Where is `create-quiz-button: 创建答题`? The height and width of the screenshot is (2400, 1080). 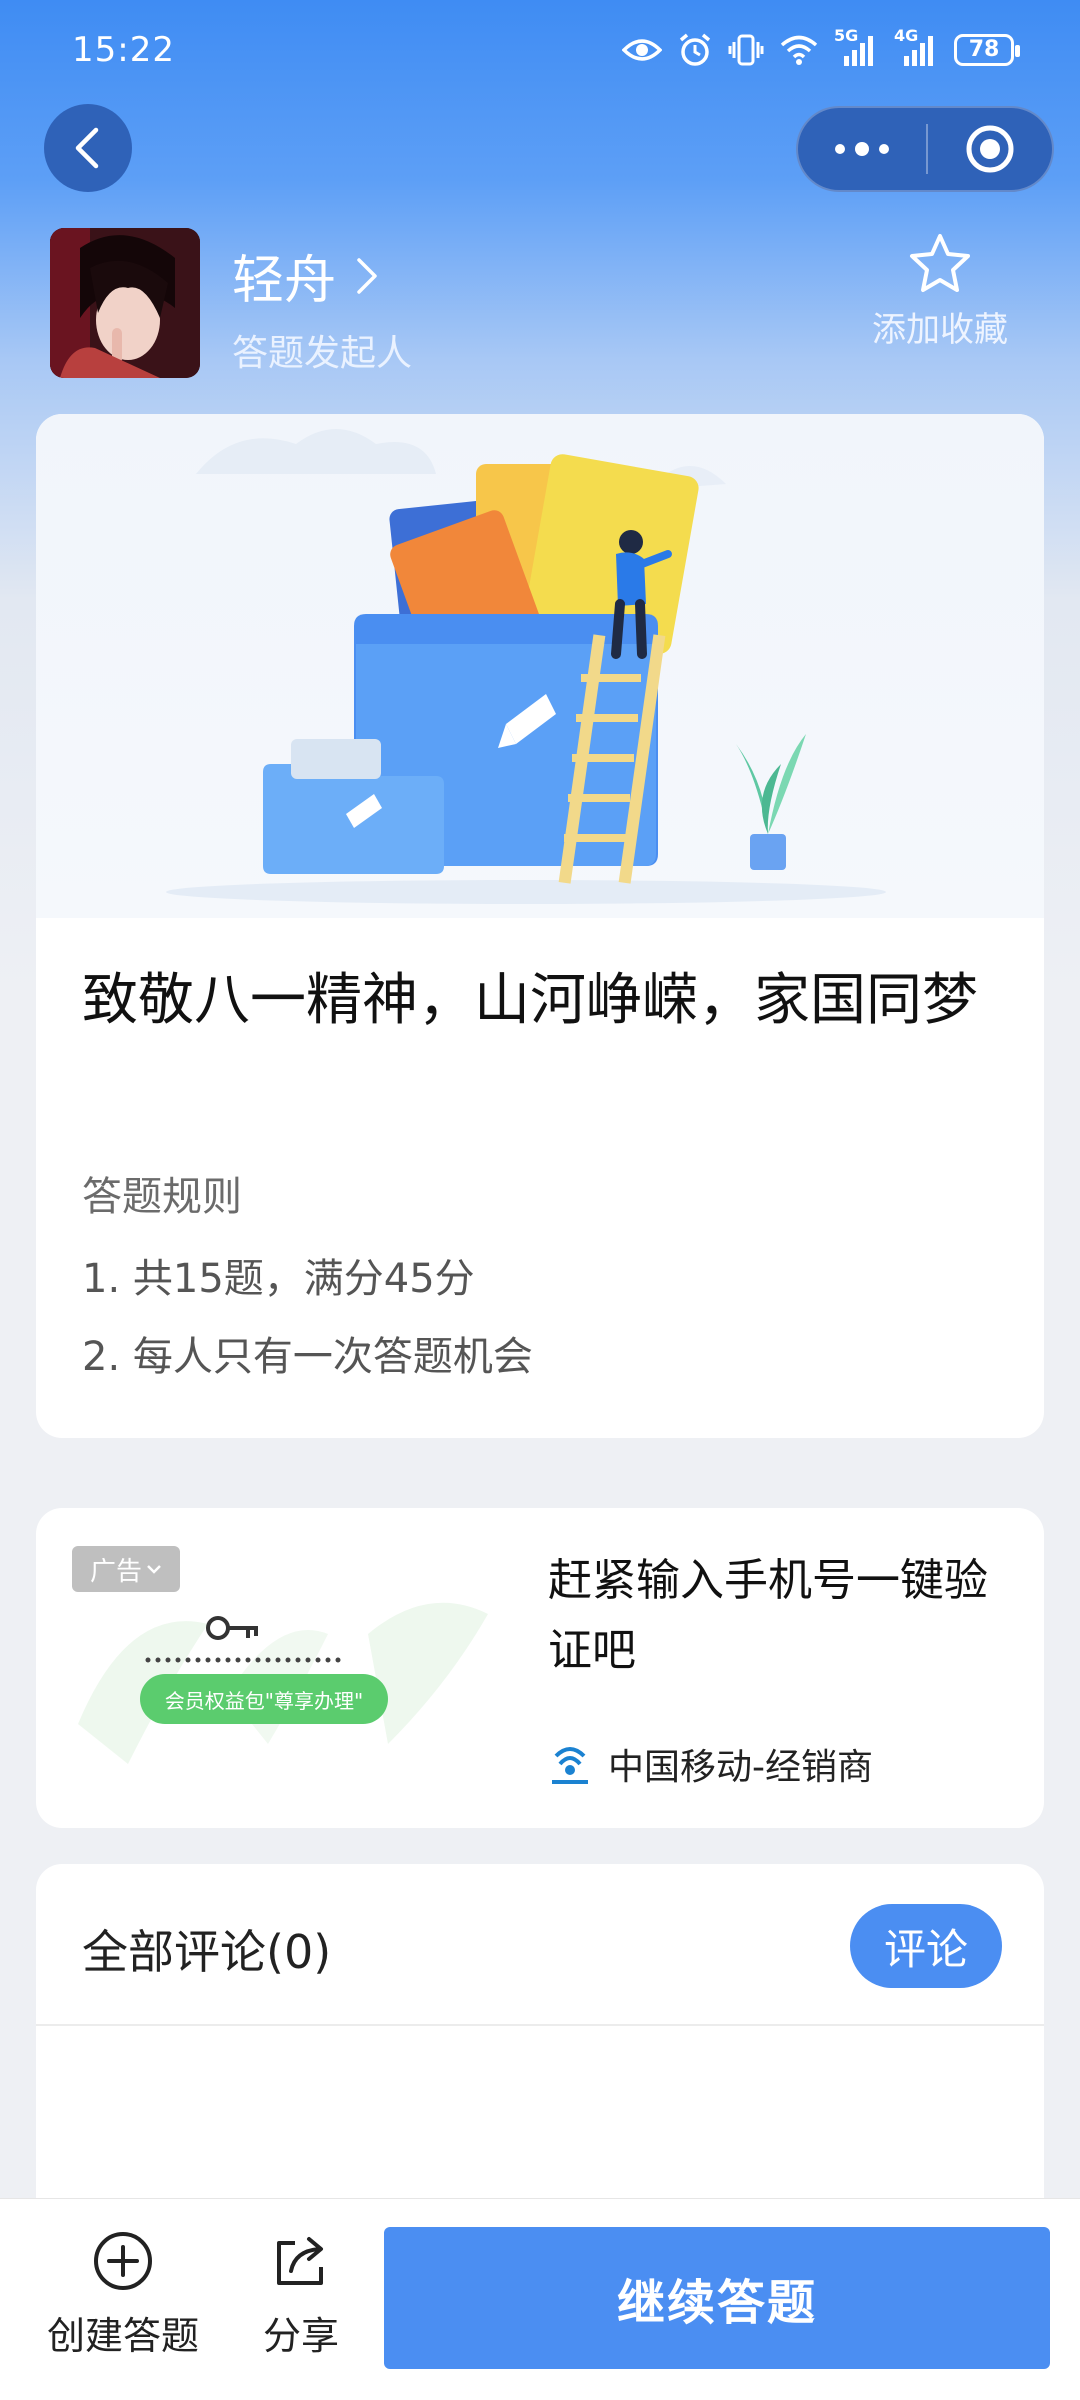 create-quiz-button: 创建答题 is located at coordinates (123, 2294).